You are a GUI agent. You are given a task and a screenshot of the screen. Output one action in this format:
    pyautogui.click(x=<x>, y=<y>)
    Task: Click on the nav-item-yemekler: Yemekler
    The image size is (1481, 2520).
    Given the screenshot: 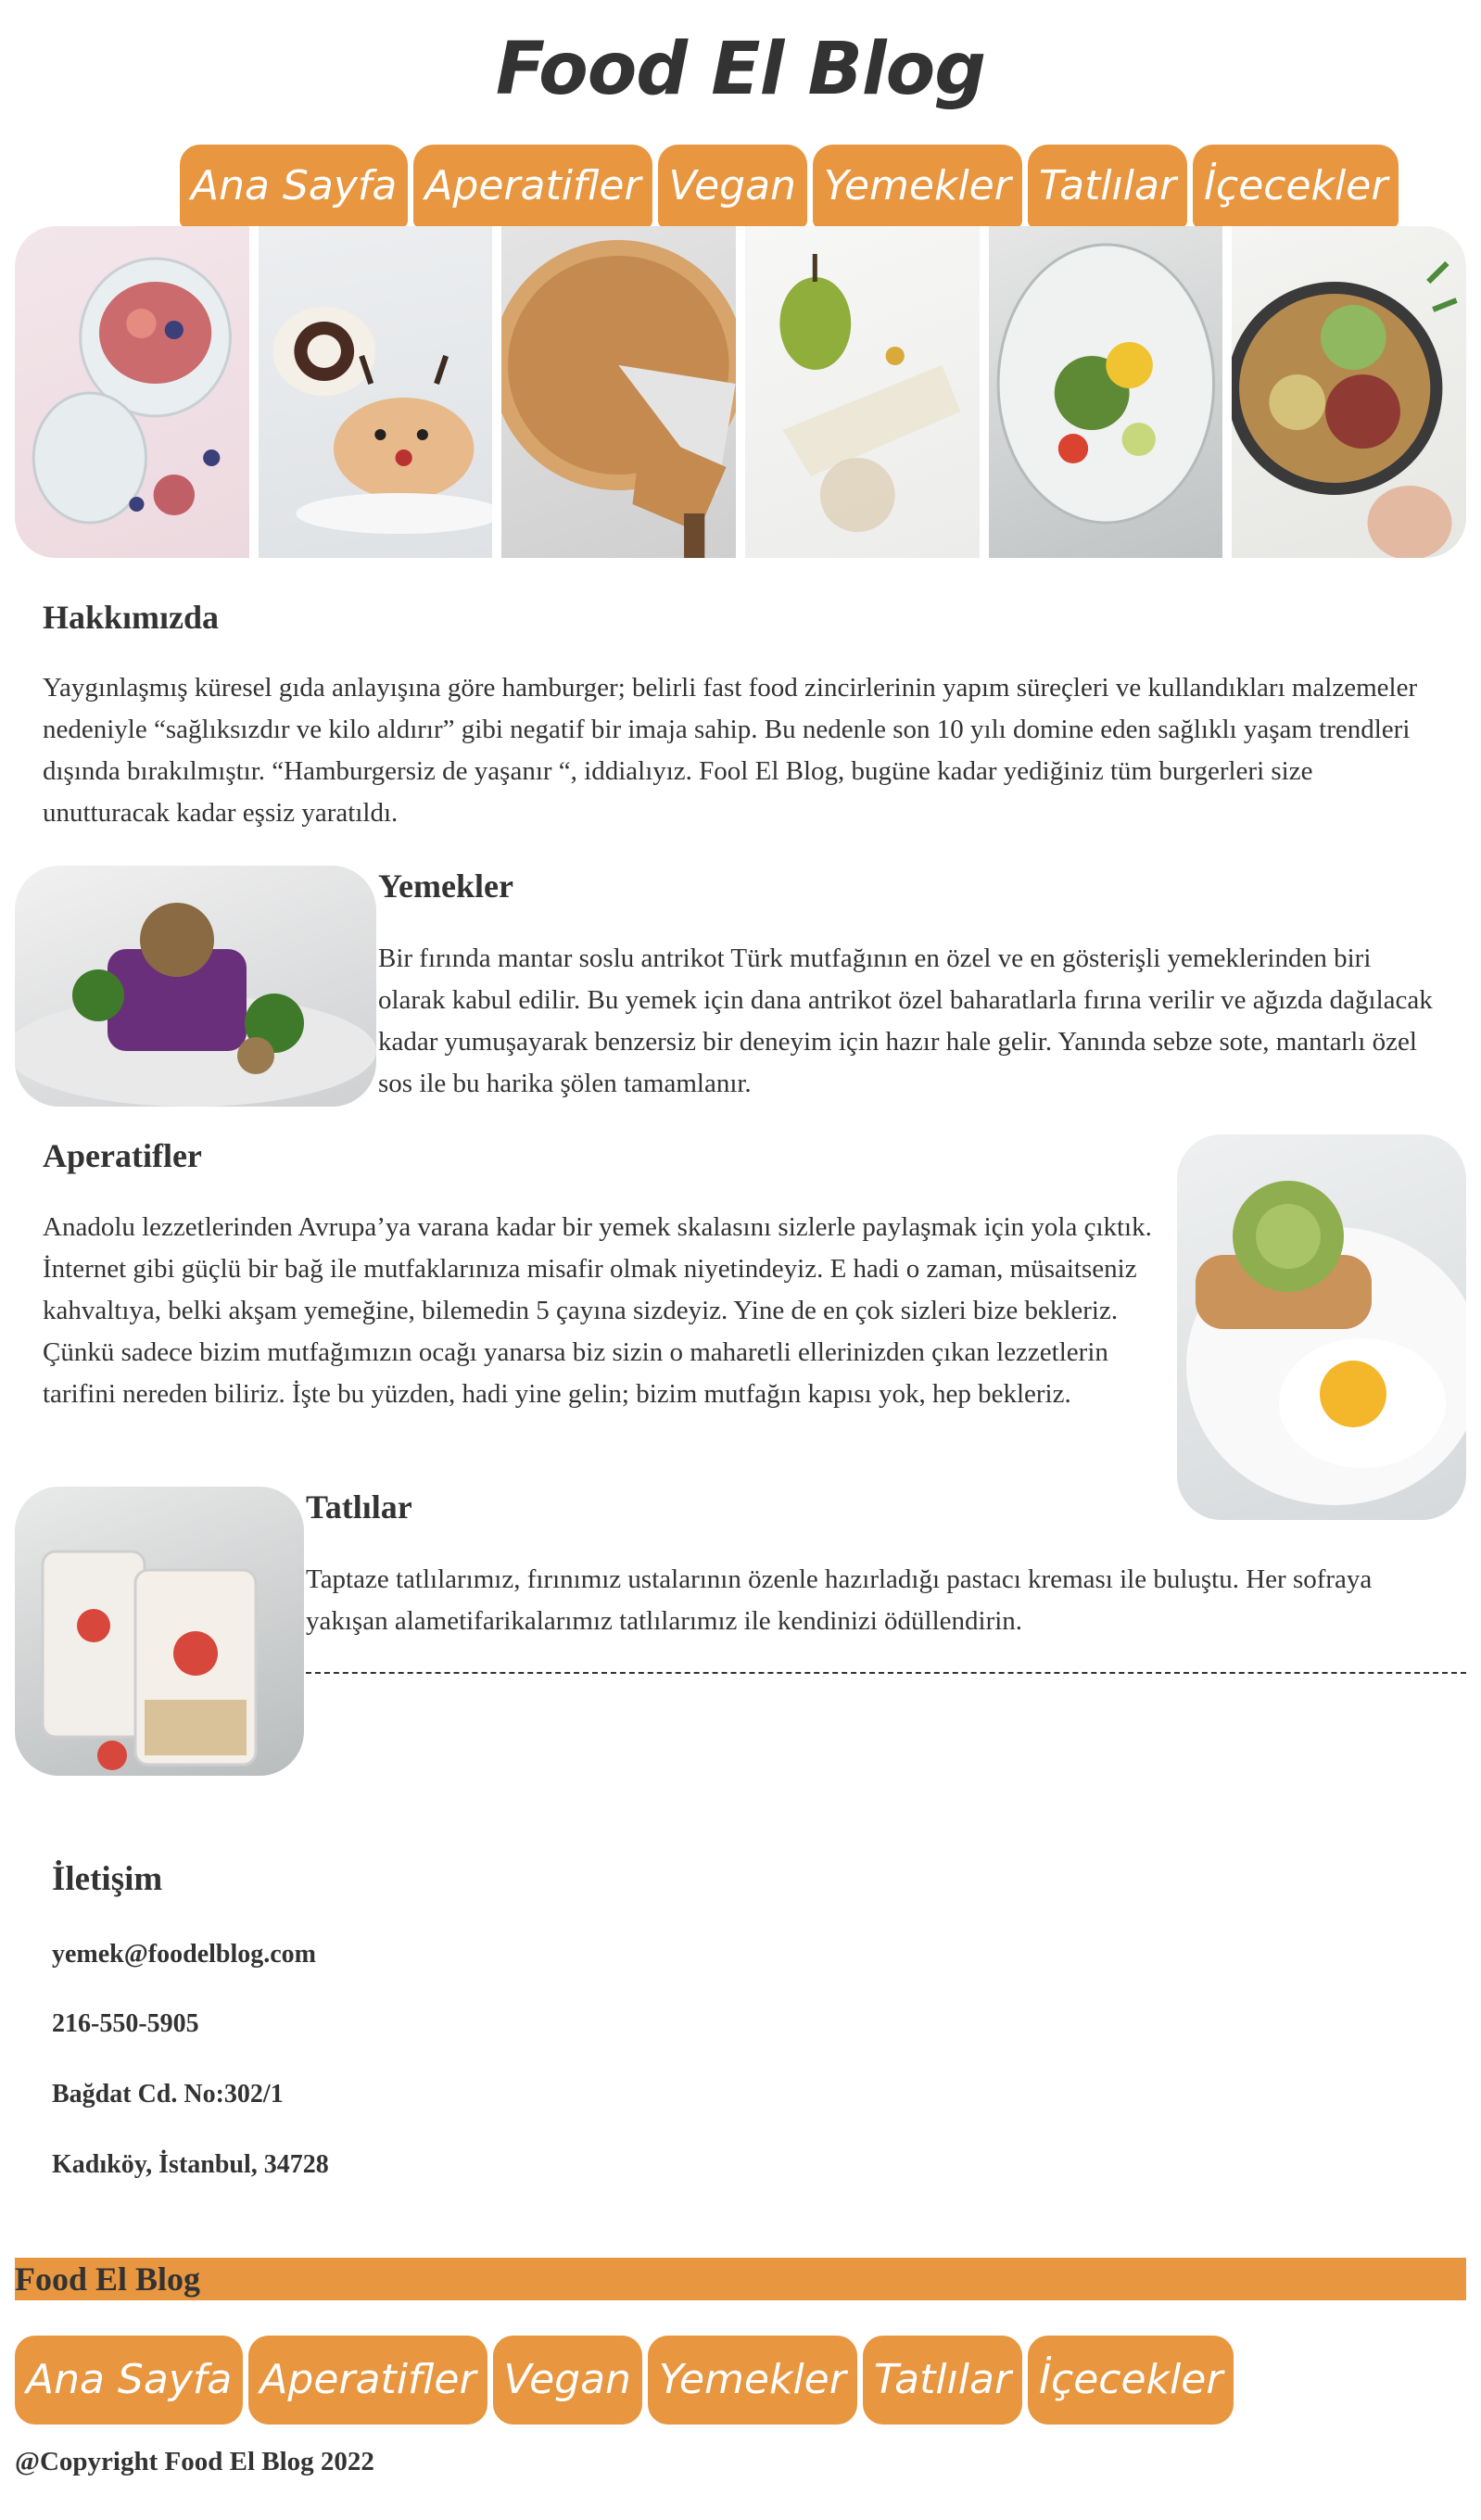 What is the action you would take?
    pyautogui.click(x=917, y=186)
    